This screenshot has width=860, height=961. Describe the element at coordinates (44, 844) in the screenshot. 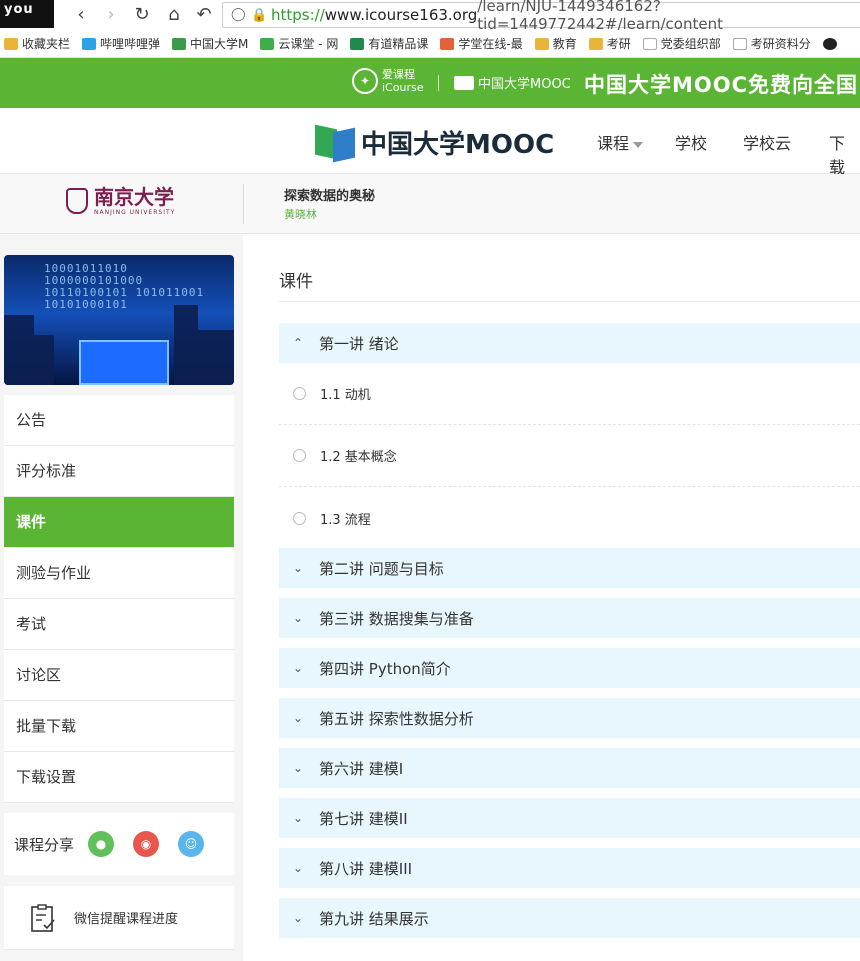

I see `share-label: 课程分享` at that location.